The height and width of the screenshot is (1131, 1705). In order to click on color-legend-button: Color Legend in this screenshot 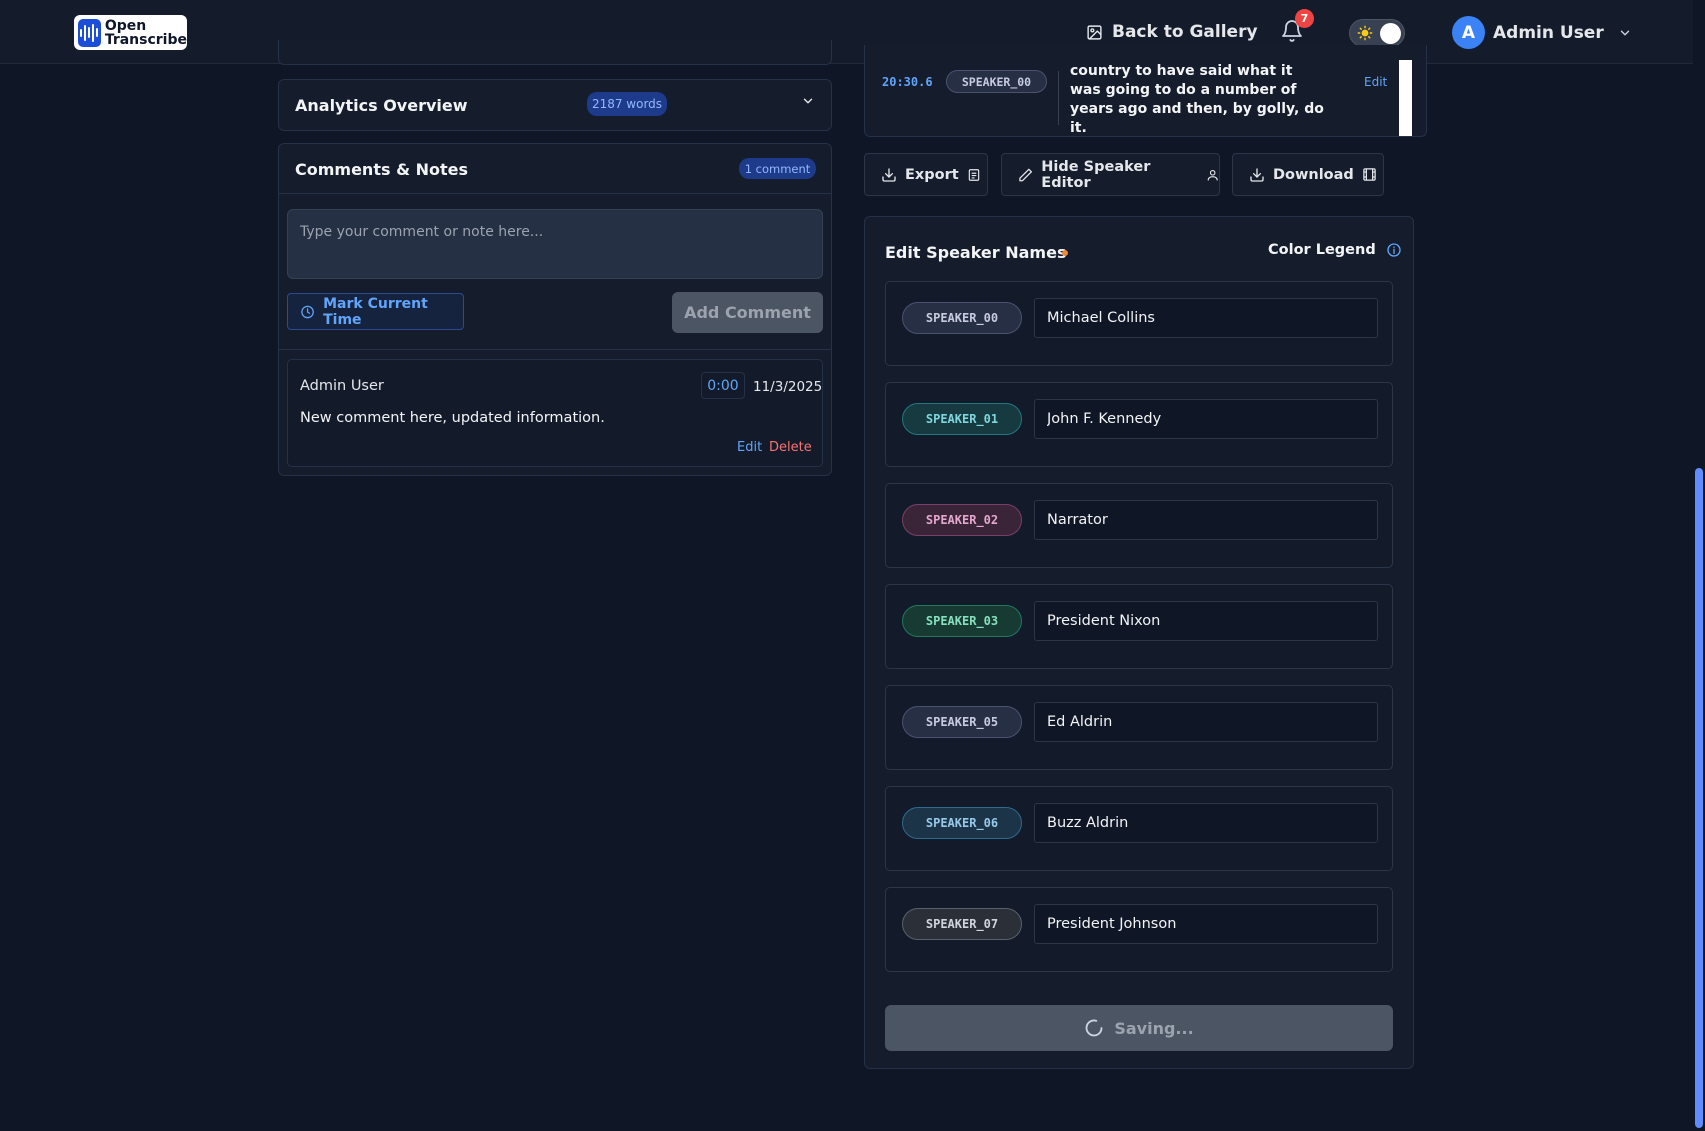, I will do `click(1335, 250)`.